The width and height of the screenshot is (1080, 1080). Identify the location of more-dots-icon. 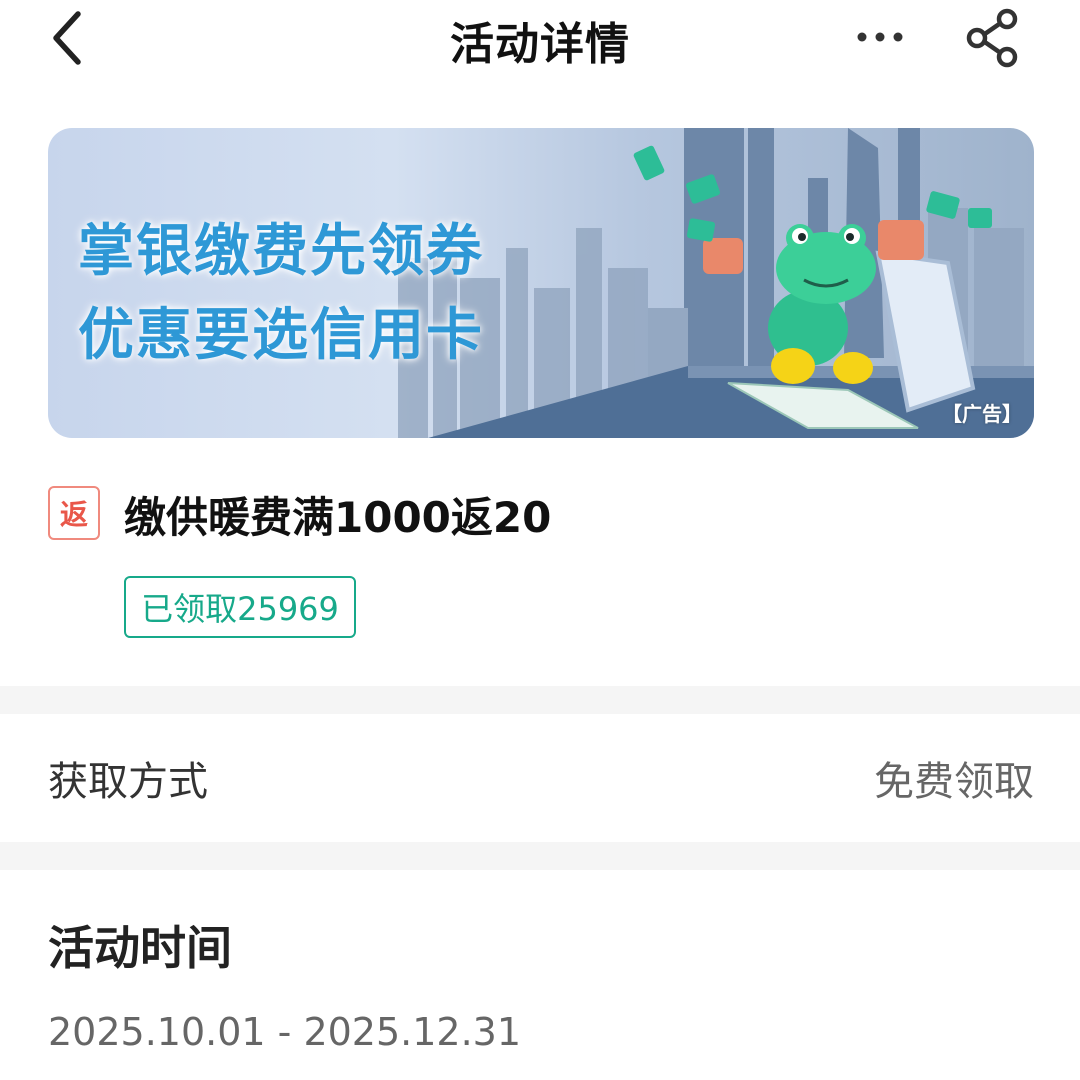
(880, 37).